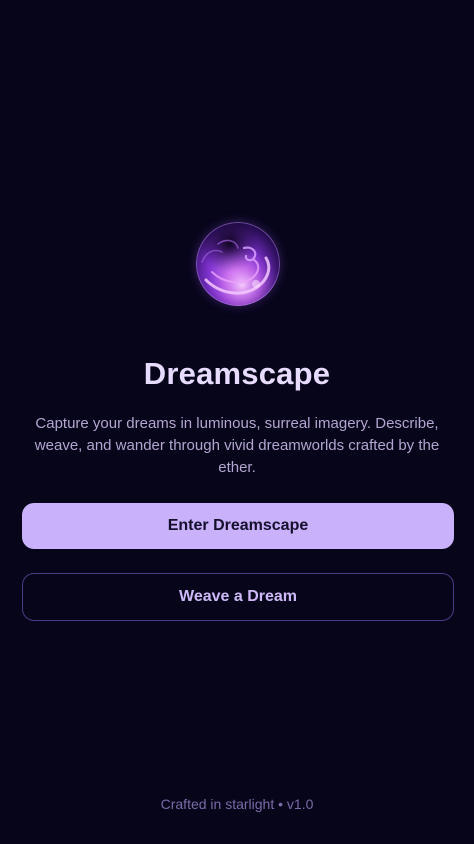  Describe the element at coordinates (238, 264) in the screenshot. I see `dream-orb-icon` at that location.